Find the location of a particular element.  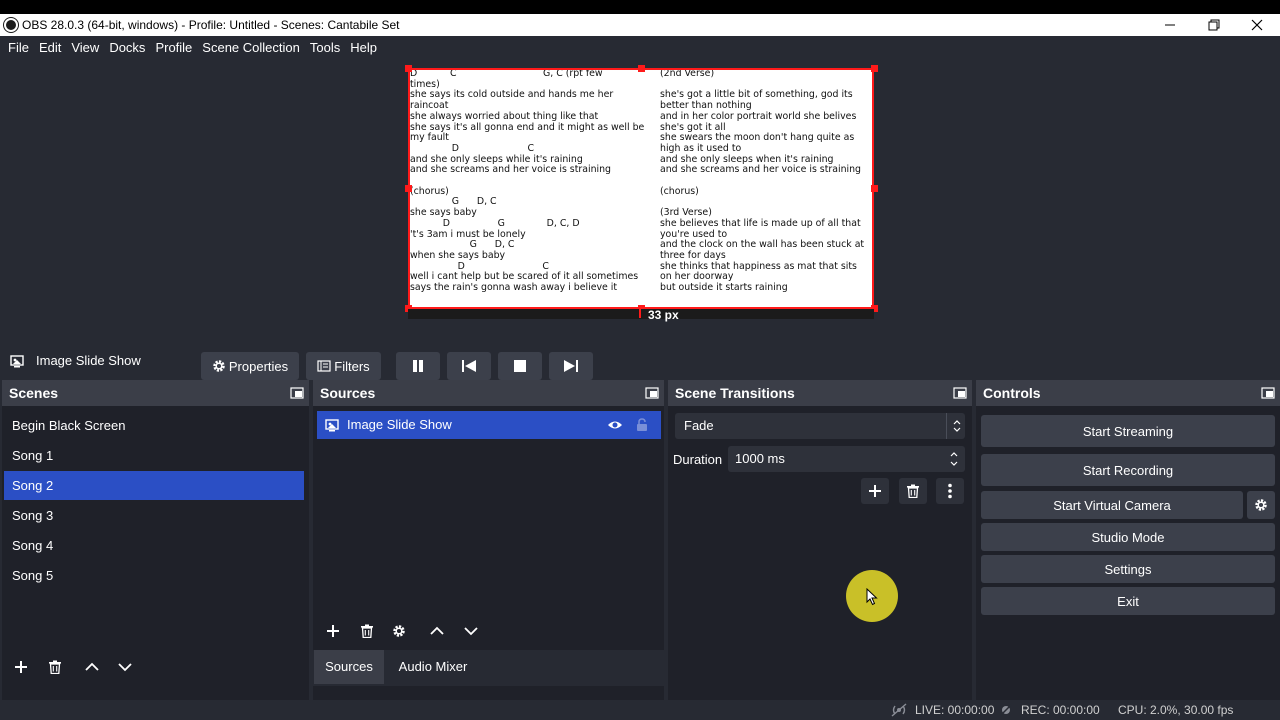

resize-handle-top-right is located at coordinates (874, 68).